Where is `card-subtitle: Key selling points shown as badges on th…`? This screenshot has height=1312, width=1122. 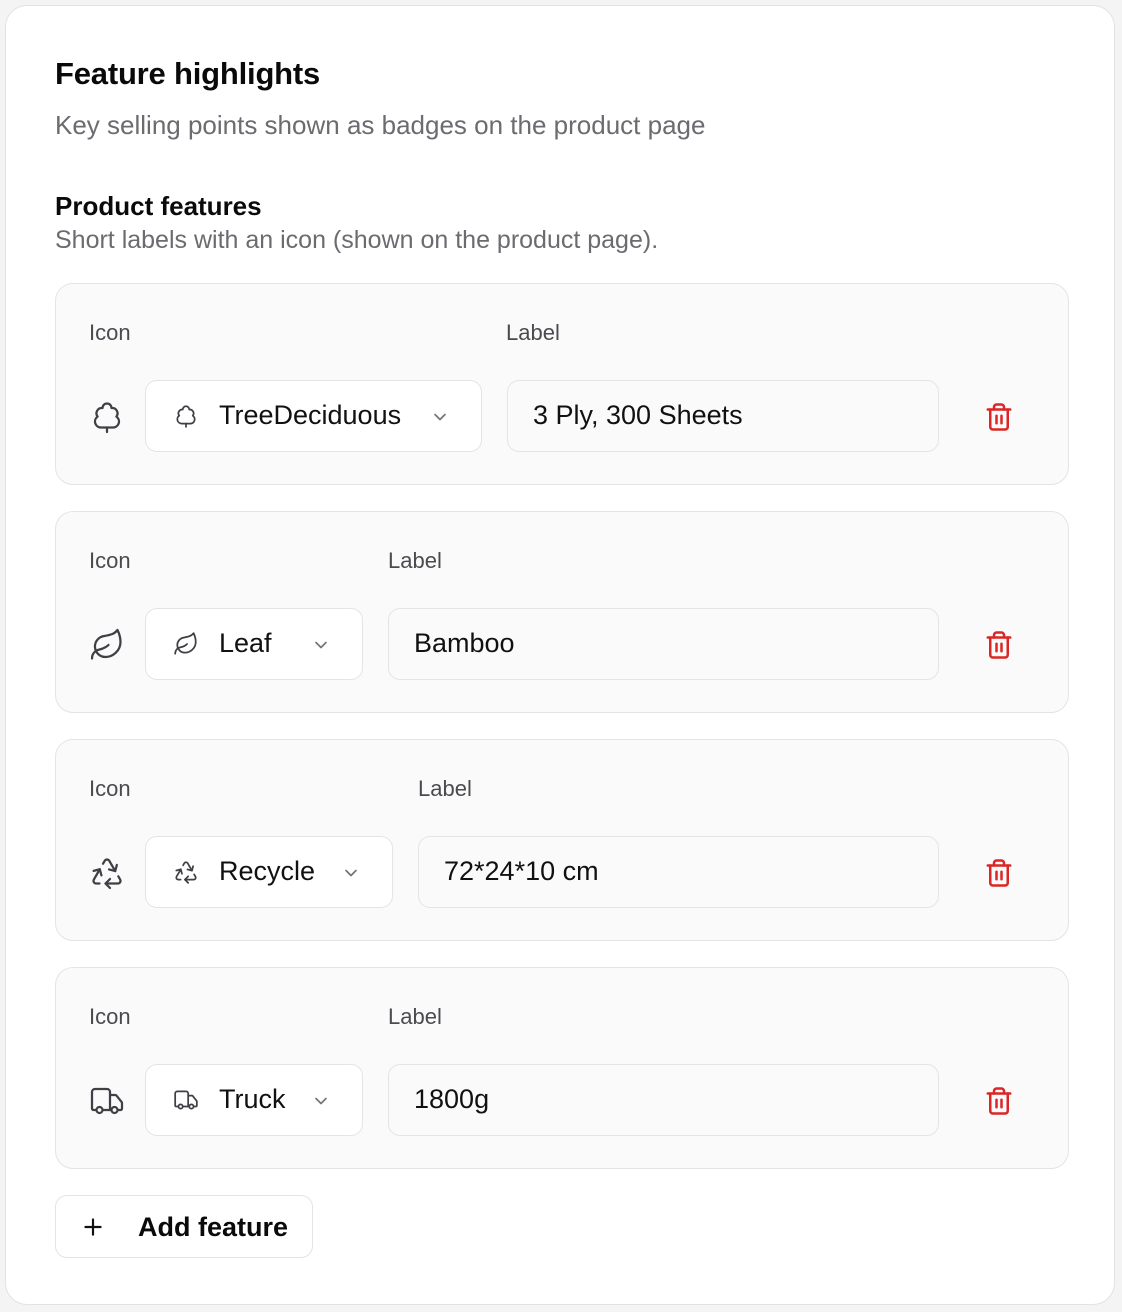 card-subtitle: Key selling points shown as badges on th… is located at coordinates (380, 125).